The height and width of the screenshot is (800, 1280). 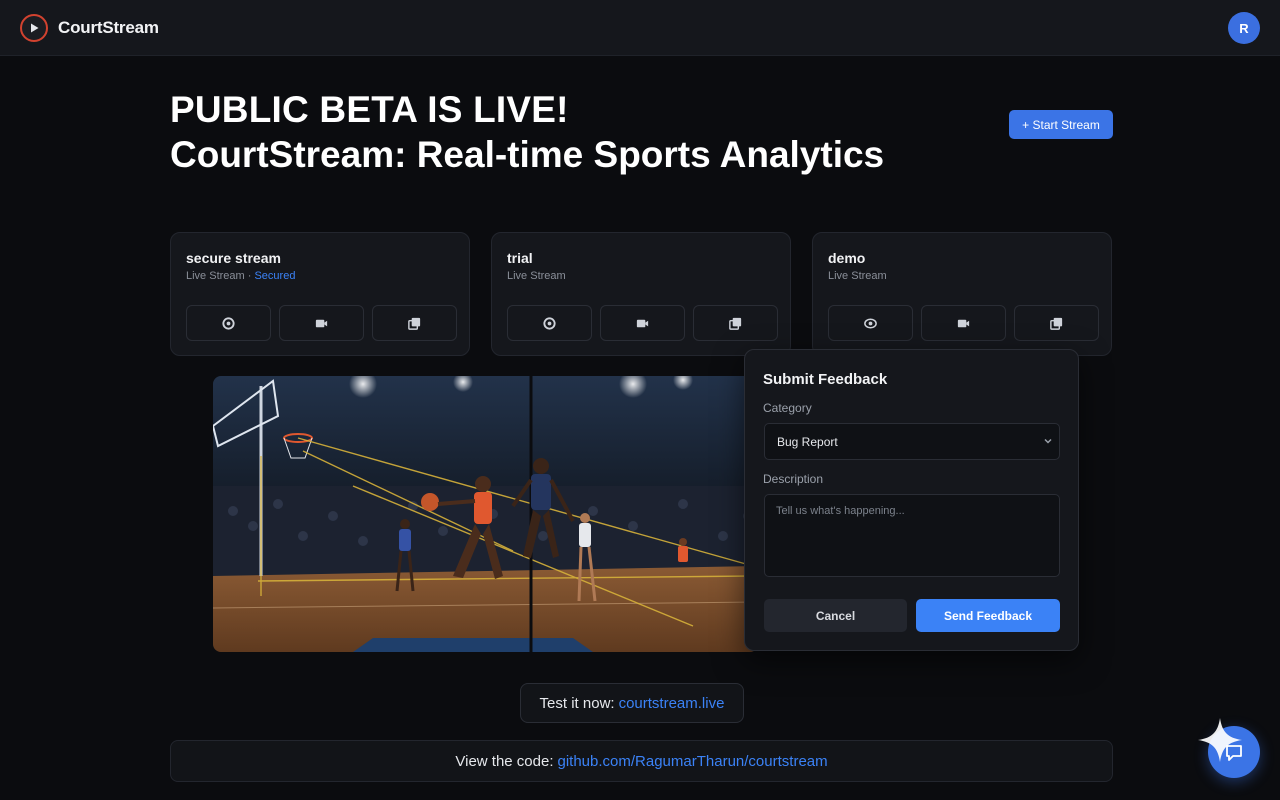 What do you see at coordinates (672, 703) in the screenshot?
I see `site-link: courtstream.live` at bounding box center [672, 703].